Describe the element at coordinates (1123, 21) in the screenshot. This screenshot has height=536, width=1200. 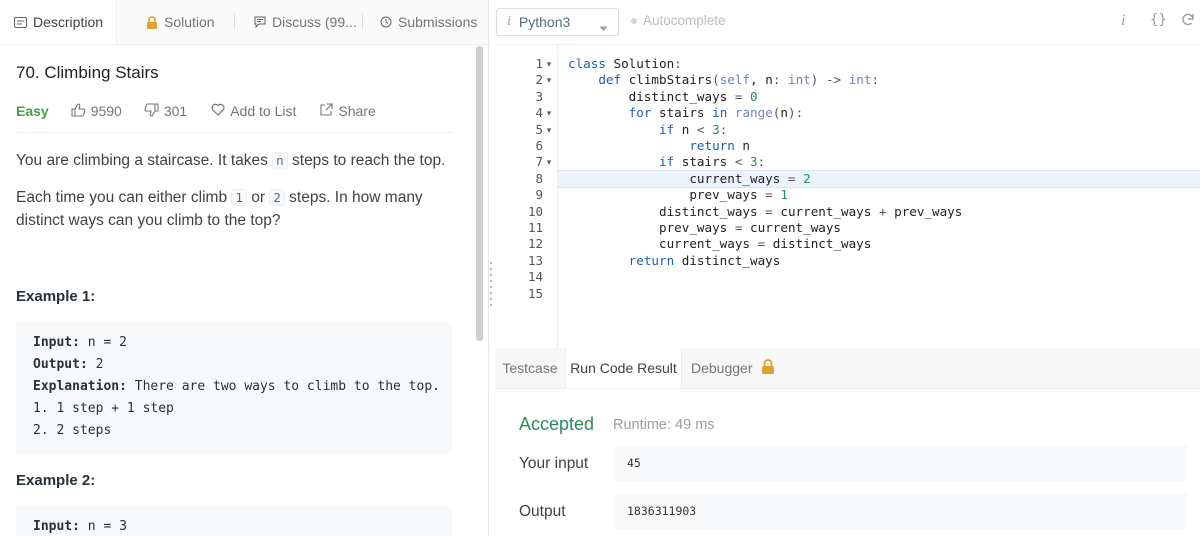
I see `info-icon: i` at that location.